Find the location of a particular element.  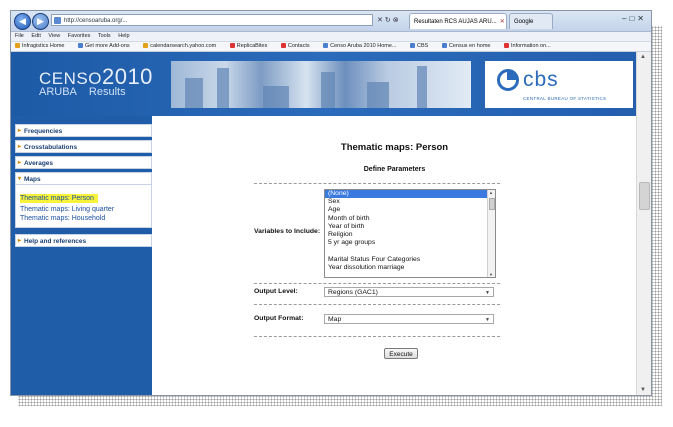

banner-photo is located at coordinates (321, 84).